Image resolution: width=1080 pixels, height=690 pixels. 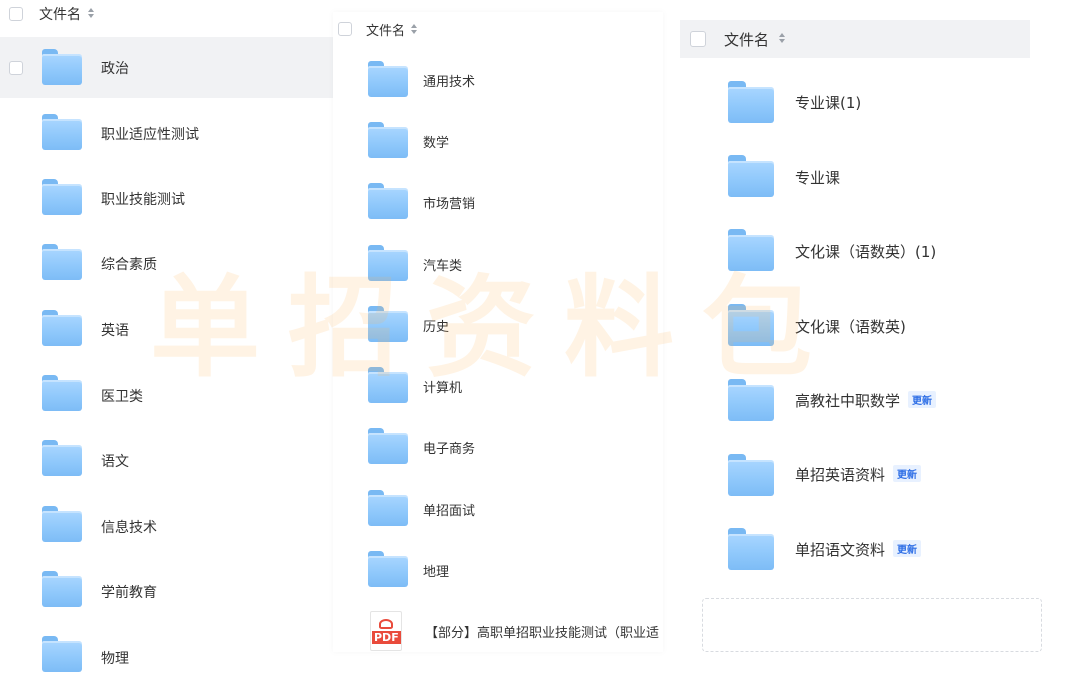 What do you see at coordinates (498, 78) in the screenshot?
I see `list-item: 通用技术` at bounding box center [498, 78].